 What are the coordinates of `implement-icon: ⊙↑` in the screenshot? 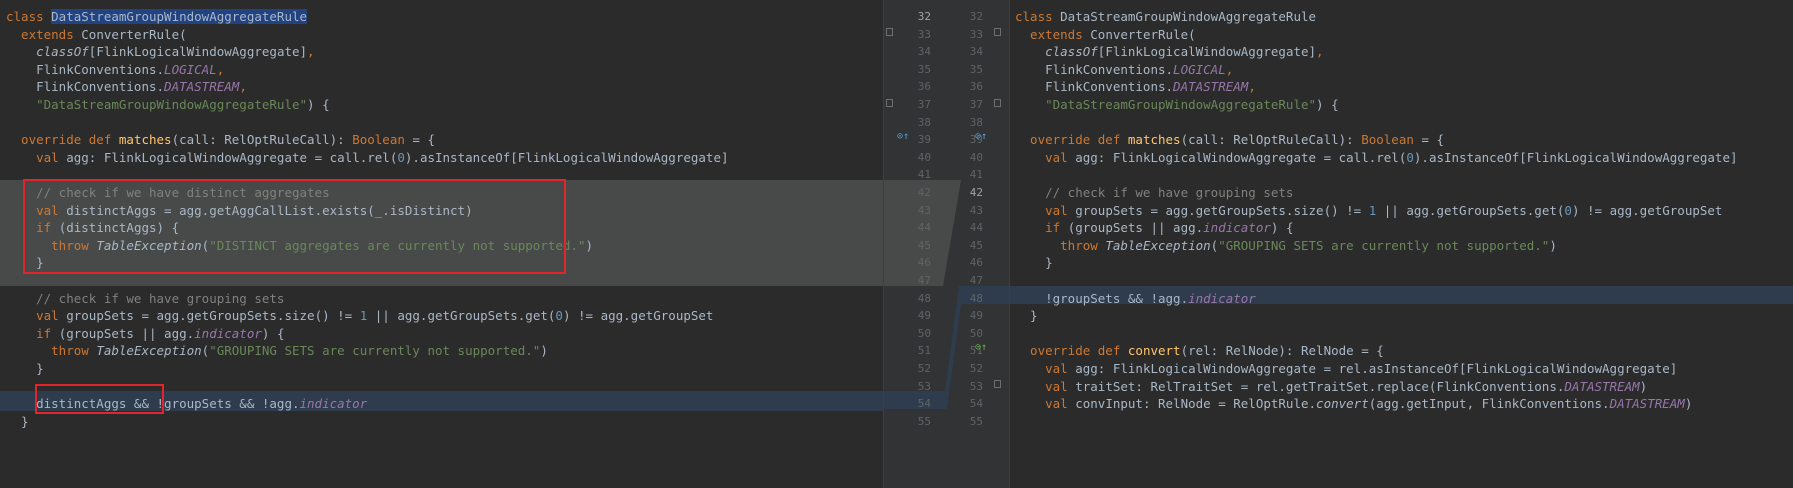 It's located at (981, 348).